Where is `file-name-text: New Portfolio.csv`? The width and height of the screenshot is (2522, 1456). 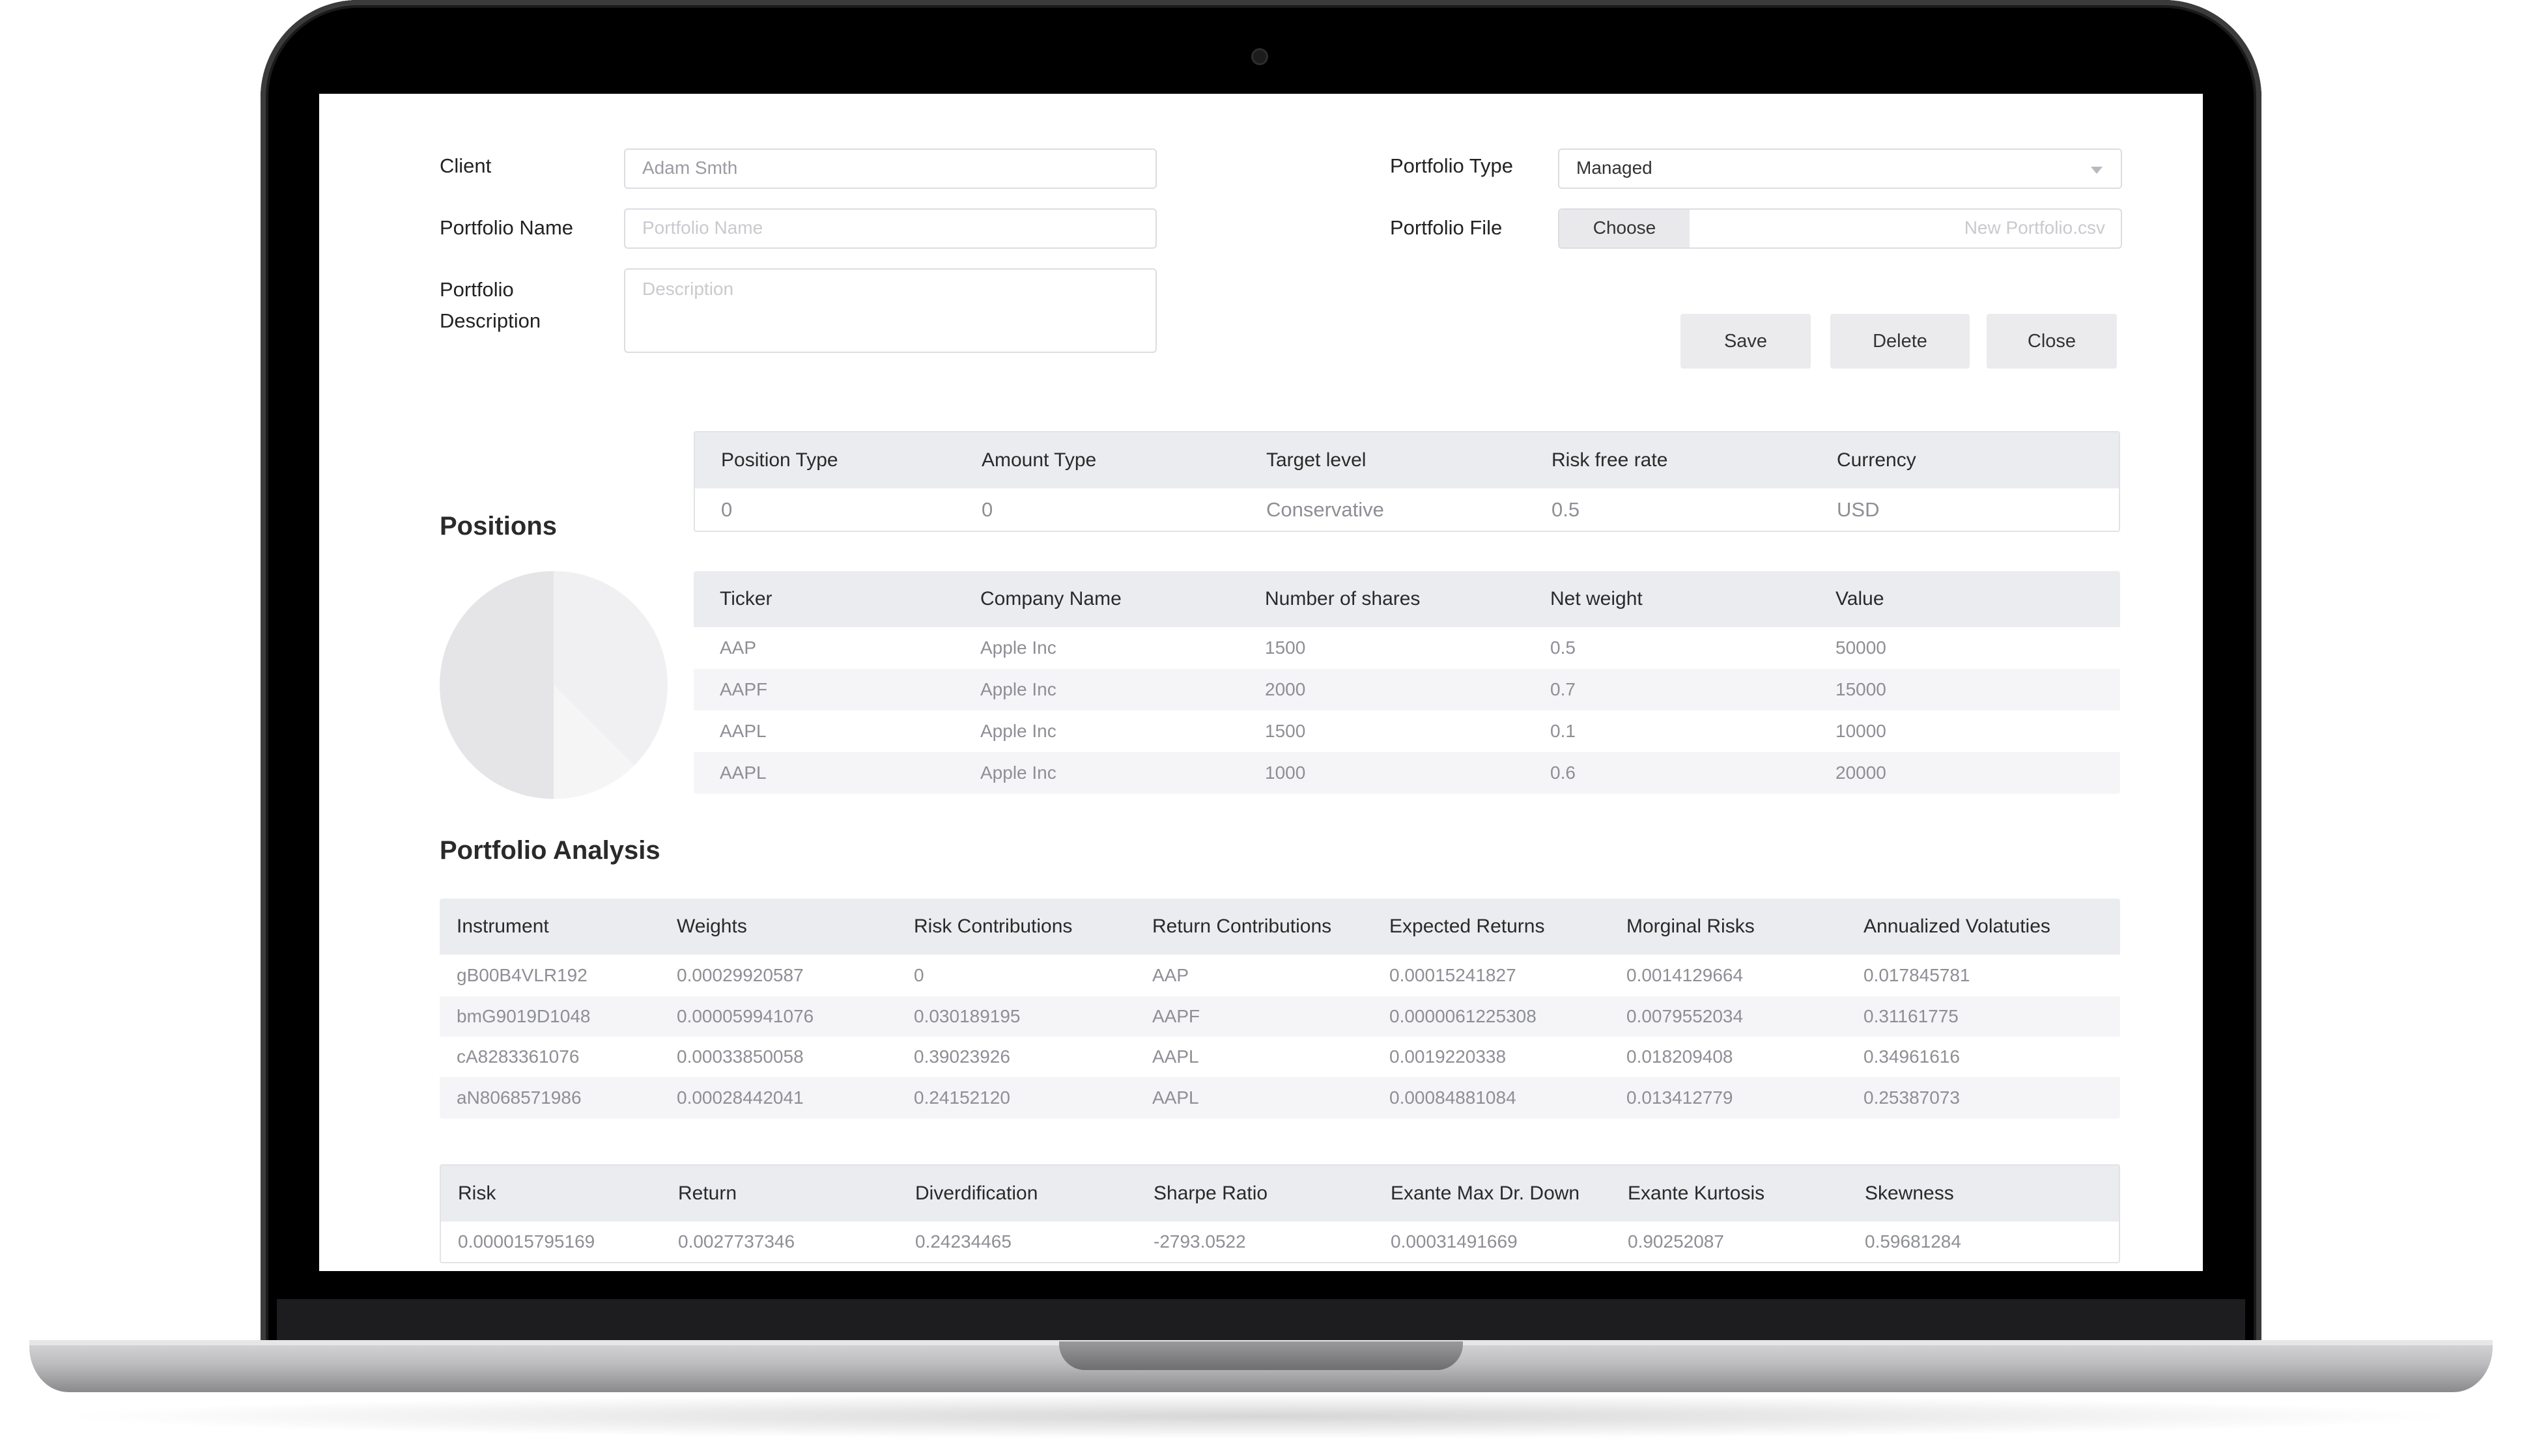 file-name-text: New Portfolio.csv is located at coordinates (2035, 228).